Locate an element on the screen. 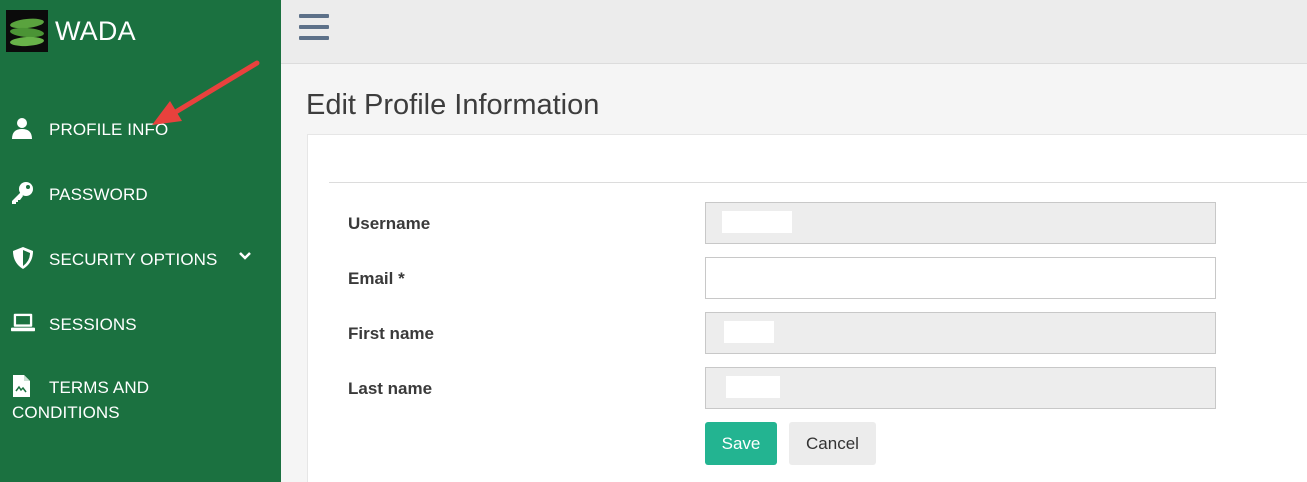  sidebar-item-password: PASSWORD is located at coordinates (140, 196).